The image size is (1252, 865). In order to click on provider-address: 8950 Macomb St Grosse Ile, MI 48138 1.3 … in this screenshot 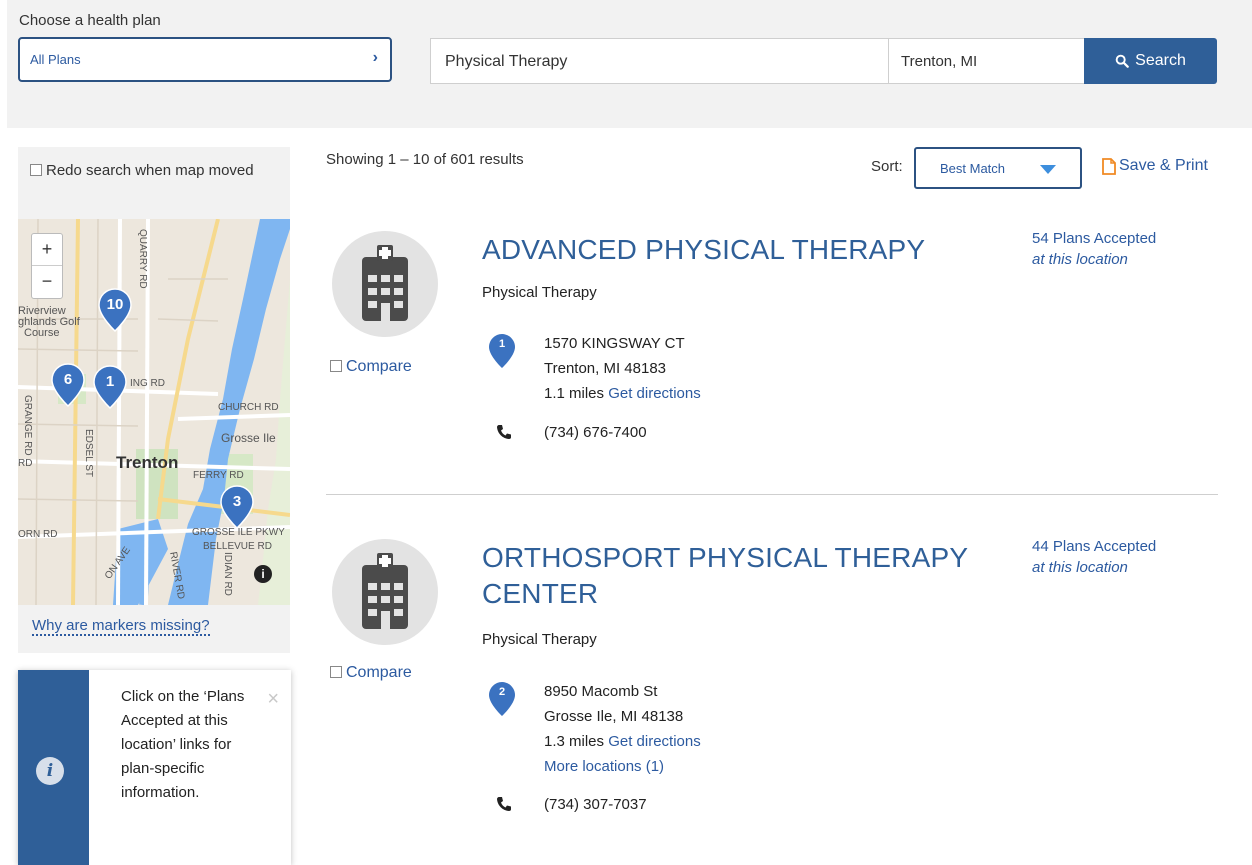, I will do `click(622, 729)`.